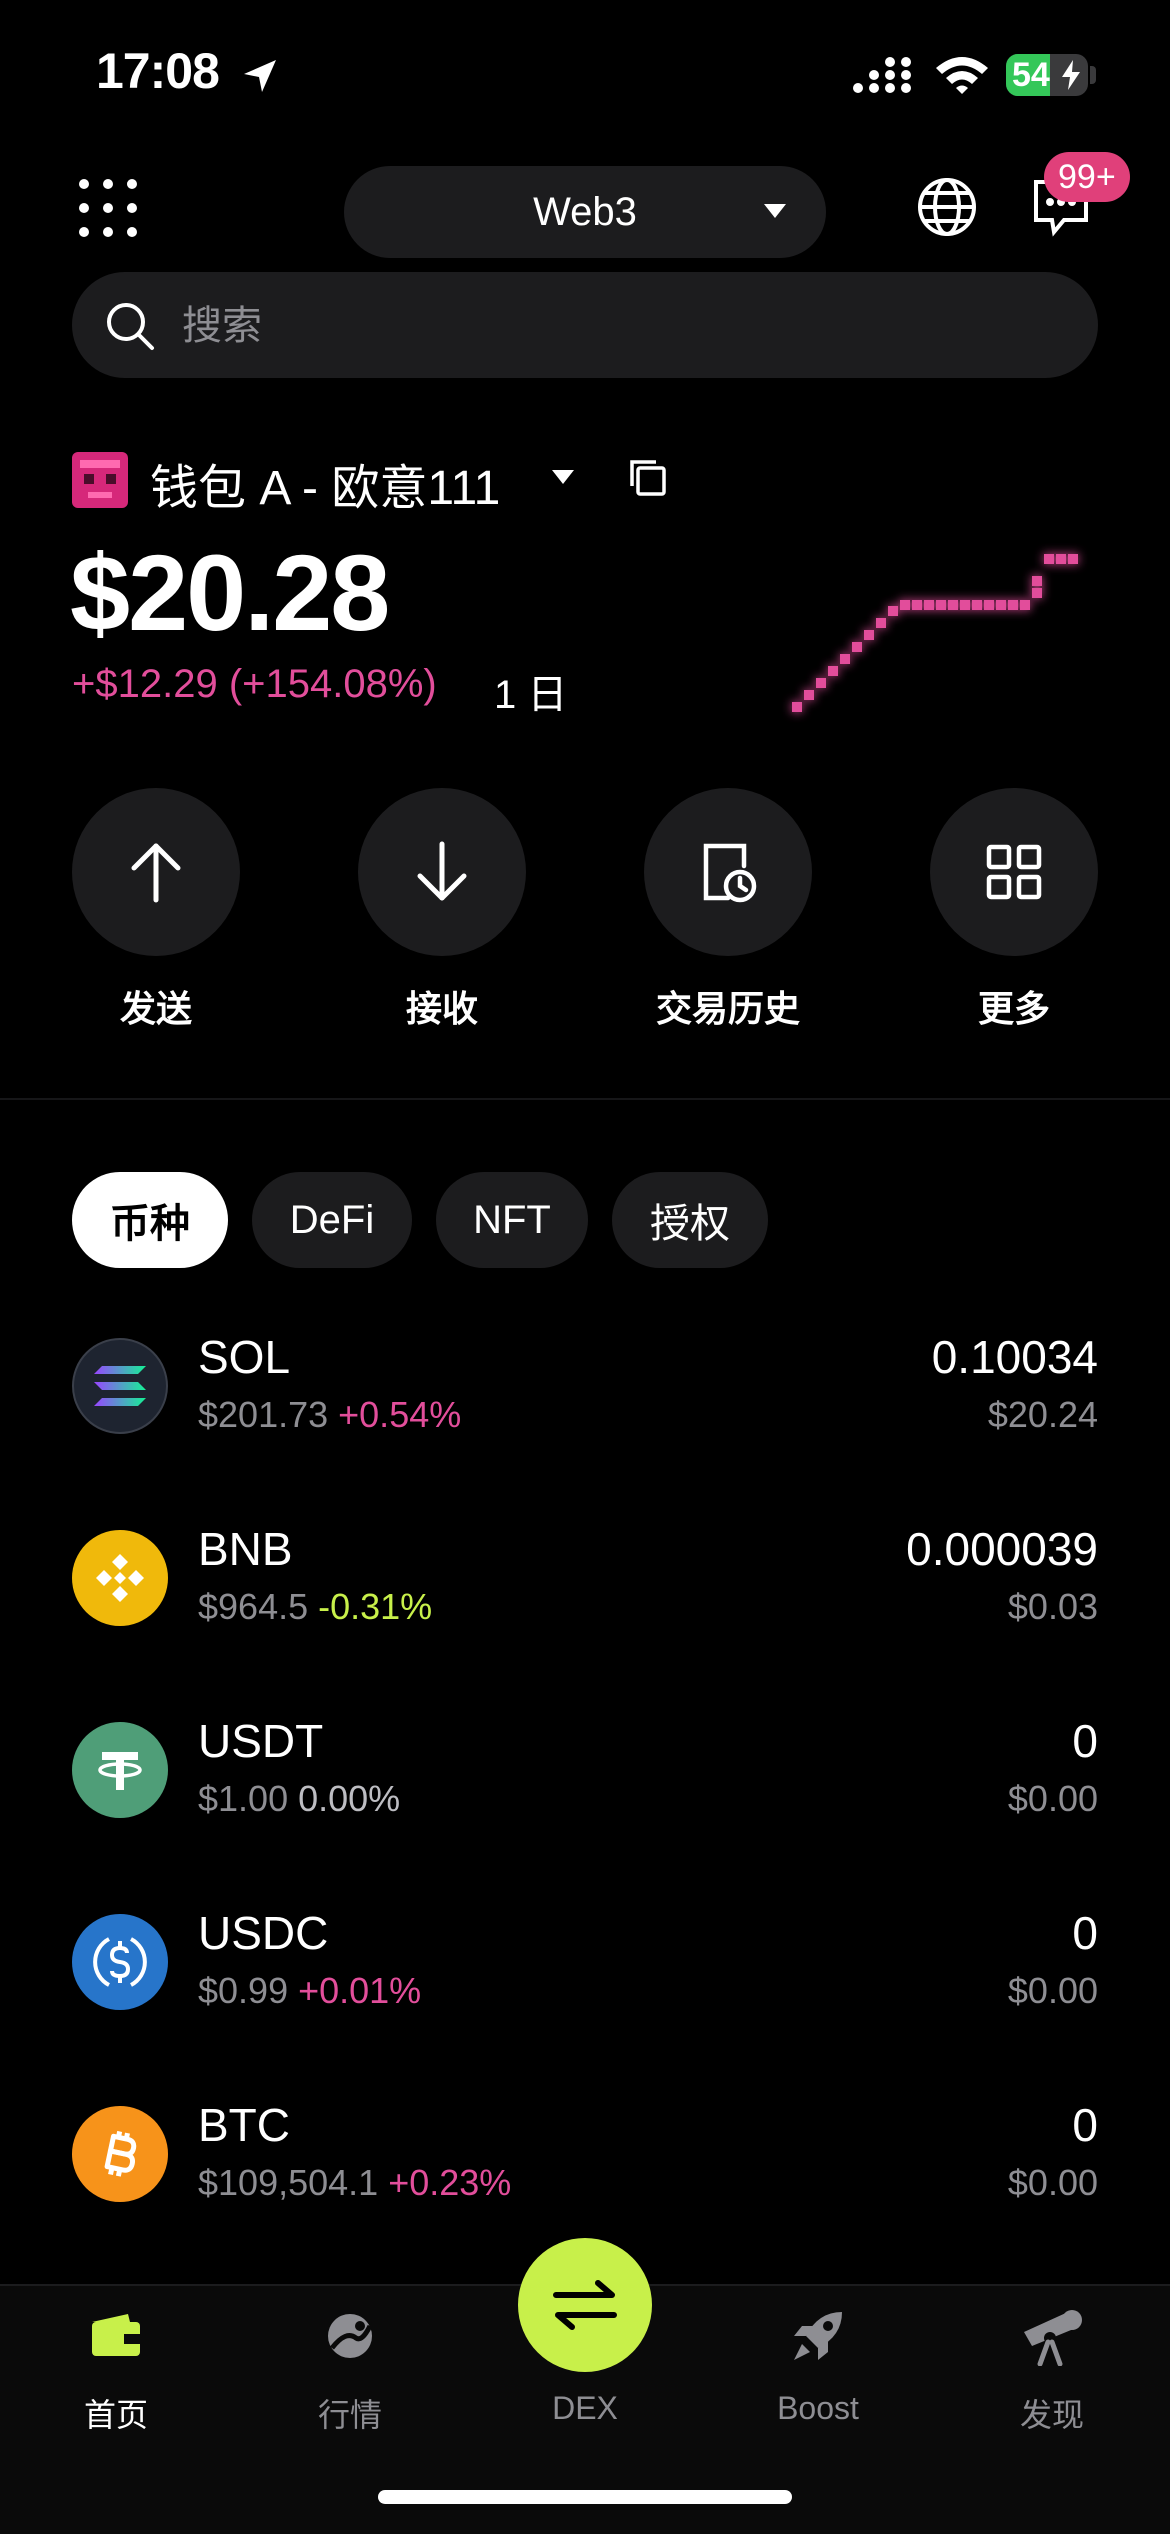  I want to click on wallet-avatar, so click(100, 480).